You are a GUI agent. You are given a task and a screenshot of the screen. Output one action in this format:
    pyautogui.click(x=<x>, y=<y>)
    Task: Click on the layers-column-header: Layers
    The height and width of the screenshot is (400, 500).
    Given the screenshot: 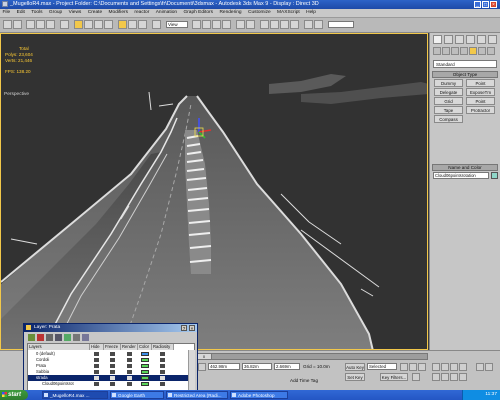 What is the action you would take?
    pyautogui.click(x=59, y=347)
    